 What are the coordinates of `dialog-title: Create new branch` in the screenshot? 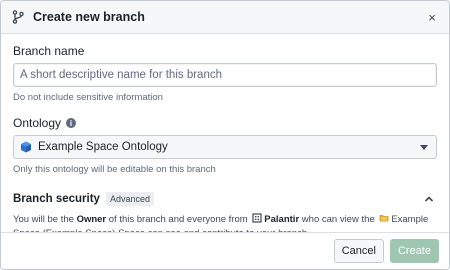 It's located at (89, 17).